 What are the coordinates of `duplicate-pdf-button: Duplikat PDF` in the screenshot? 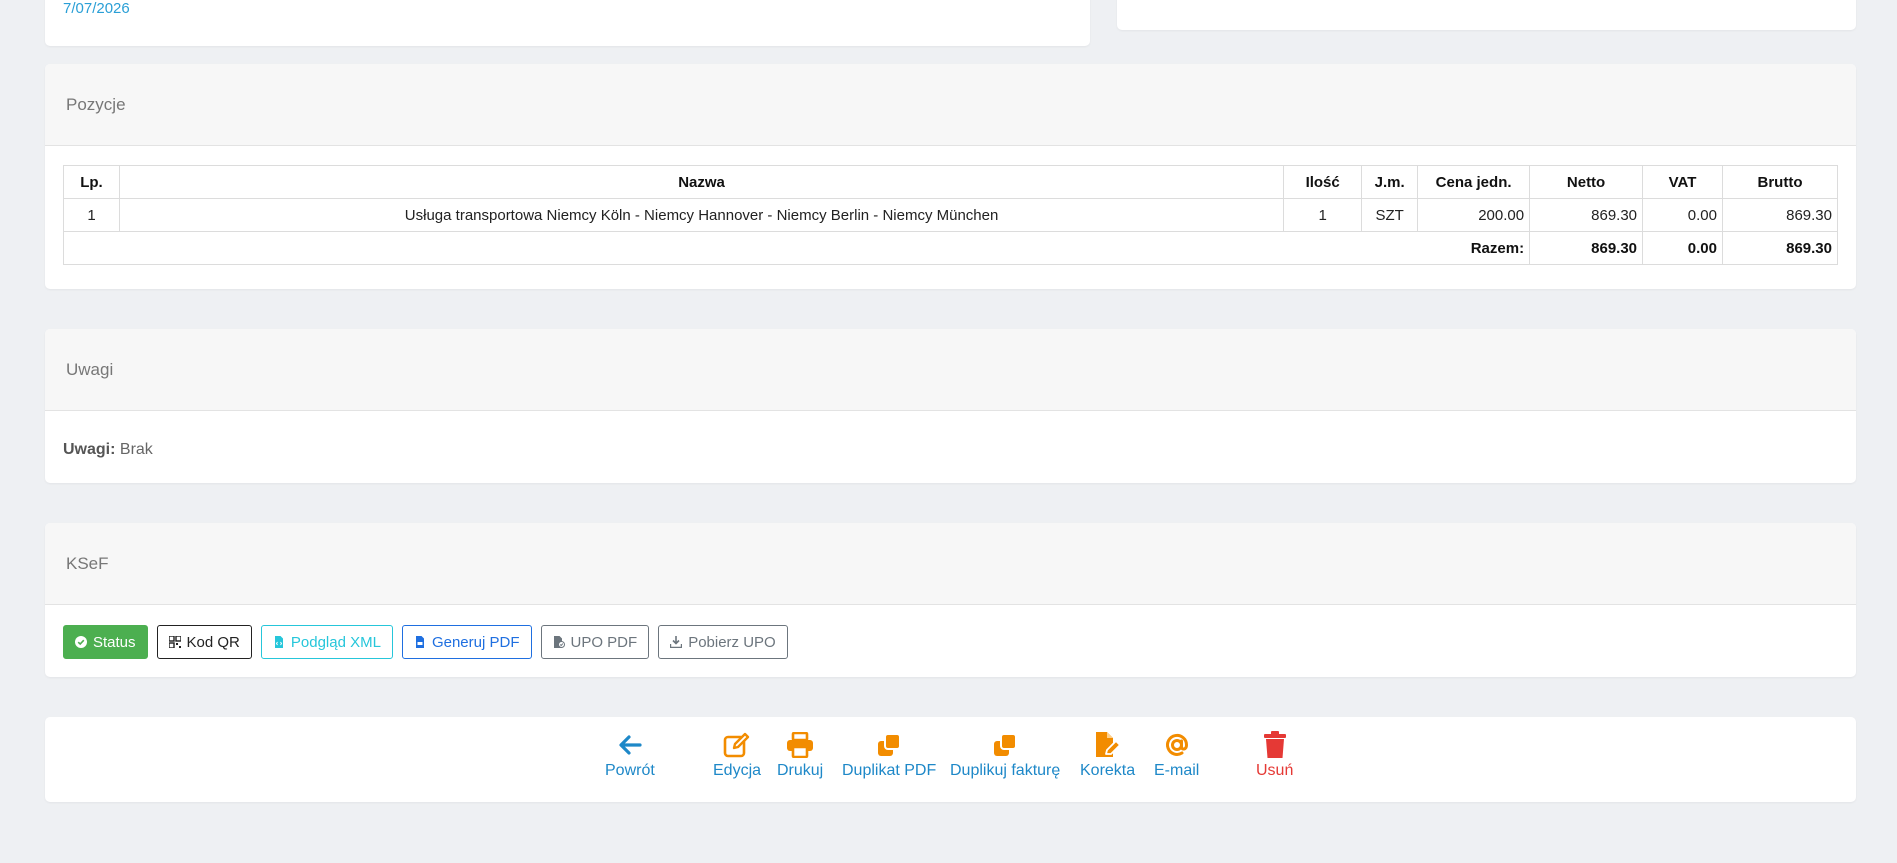 It's located at (889, 755).